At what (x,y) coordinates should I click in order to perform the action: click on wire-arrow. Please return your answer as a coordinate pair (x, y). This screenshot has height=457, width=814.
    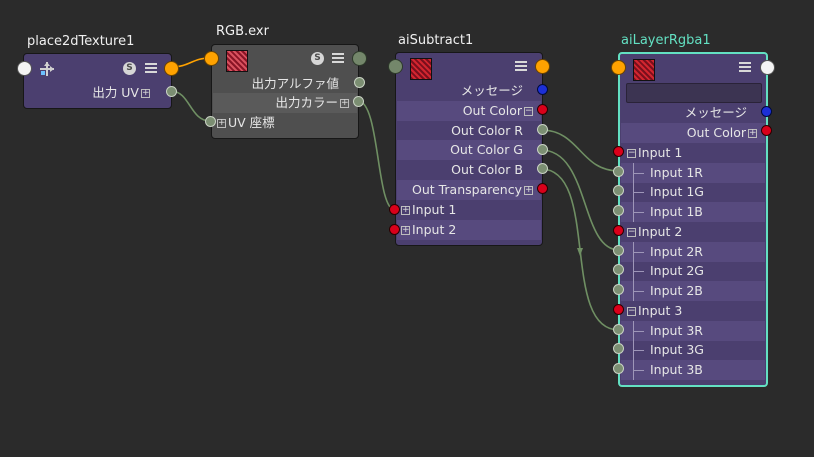
    Looking at the image, I should click on (580, 252).